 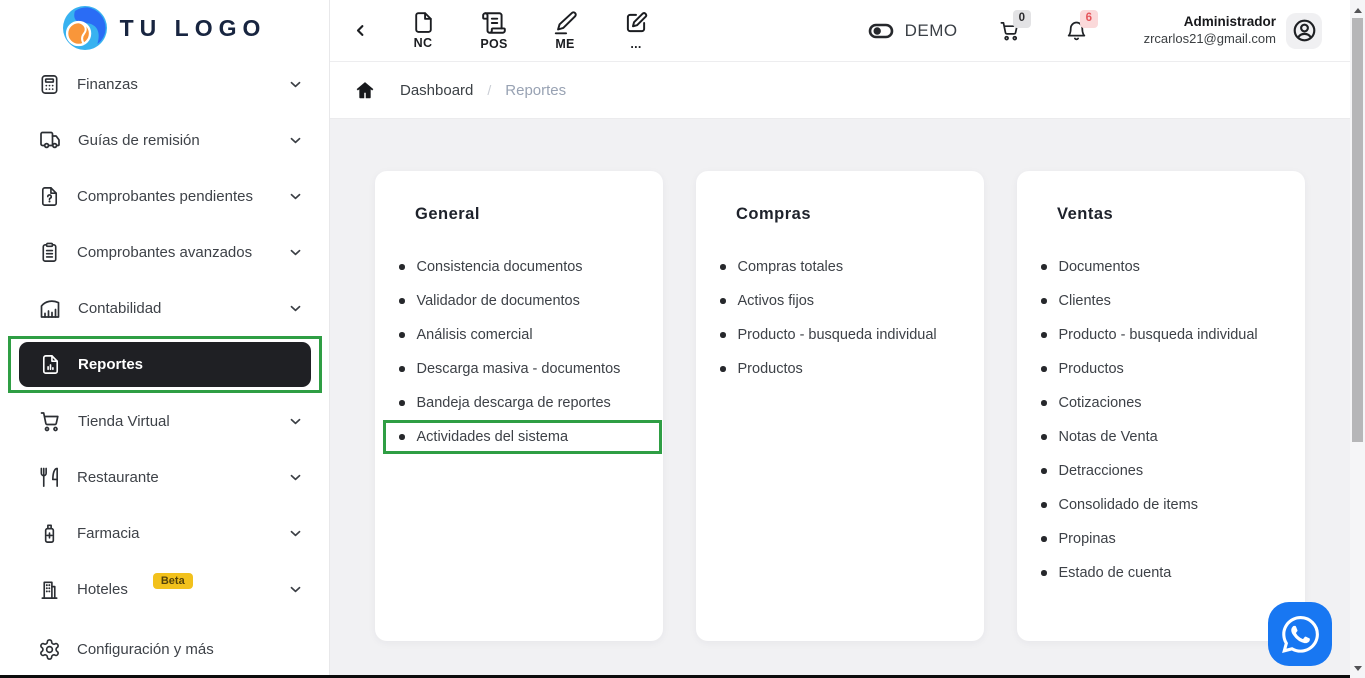 I want to click on vertical-scrollbar, so click(x=1357, y=339).